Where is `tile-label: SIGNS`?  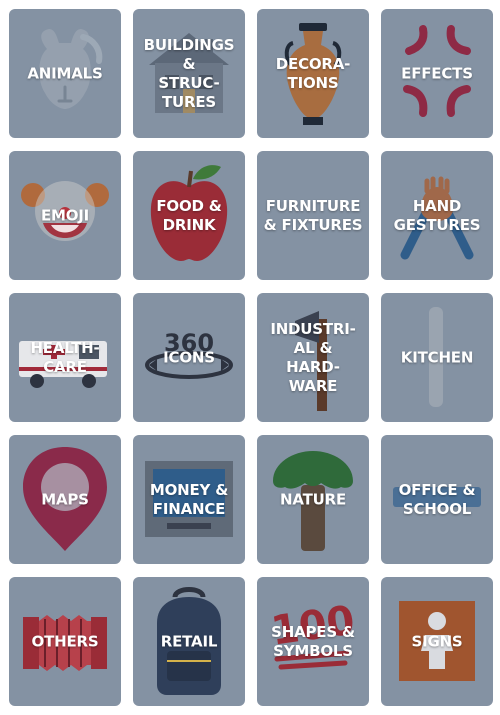
tile-label: SIGNS is located at coordinates (437, 641).